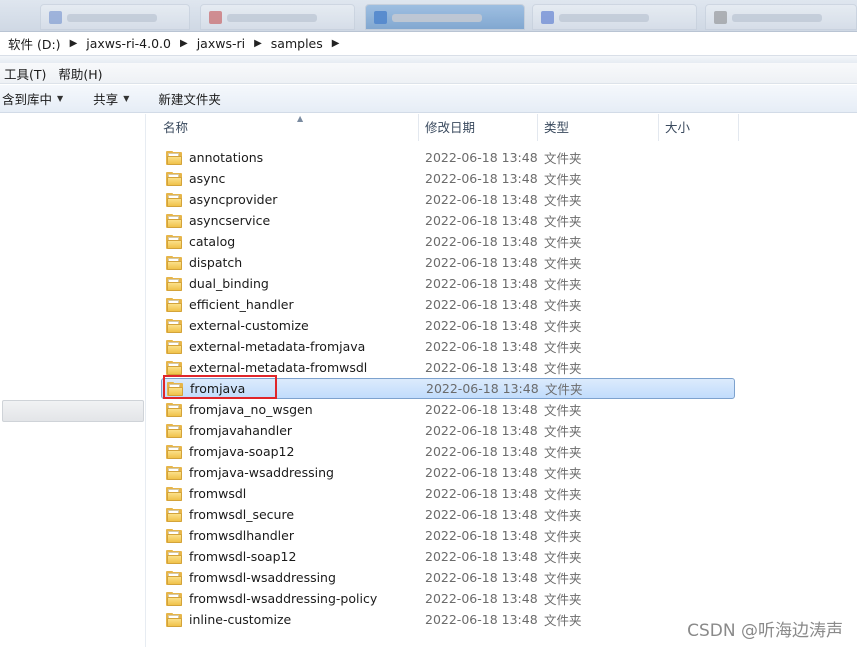 The height and width of the screenshot is (647, 857). Describe the element at coordinates (32, 99) in the screenshot. I see `include-in-library-button: 含到库中 ▼` at that location.